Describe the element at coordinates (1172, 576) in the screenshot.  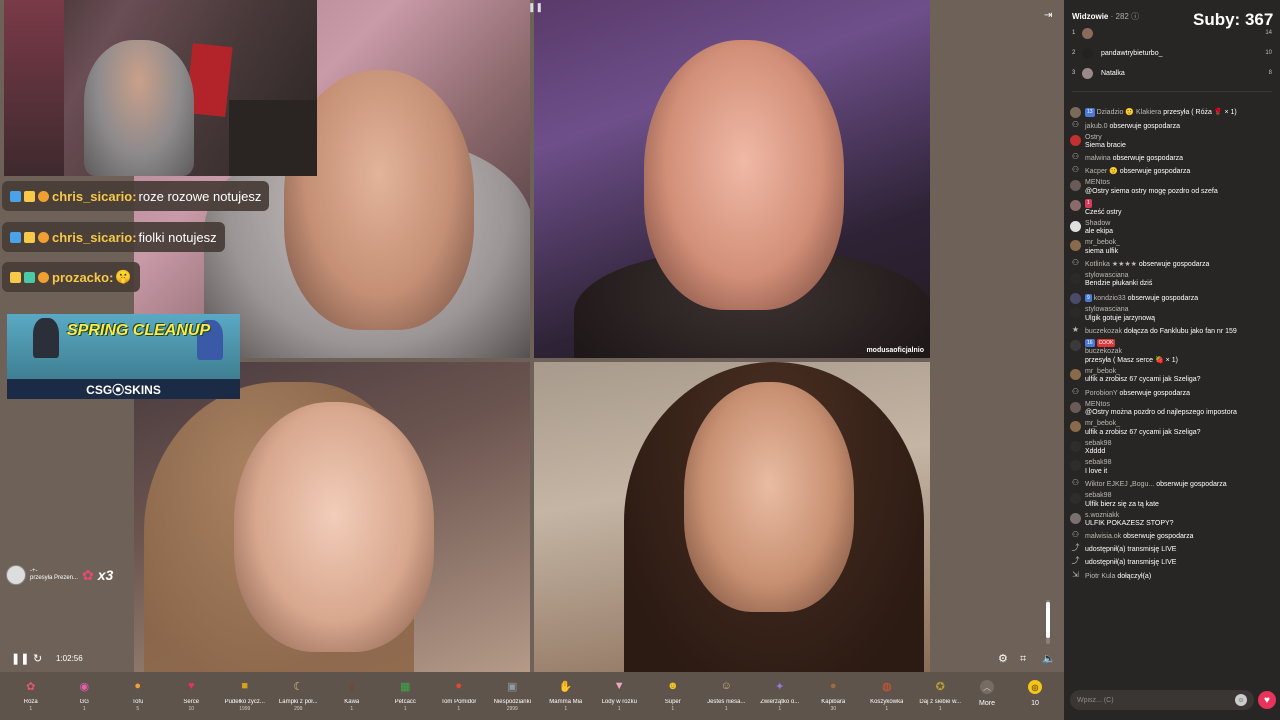
I see `chat-message: ⇲ Piotr Kula dołączył(a)` at that location.